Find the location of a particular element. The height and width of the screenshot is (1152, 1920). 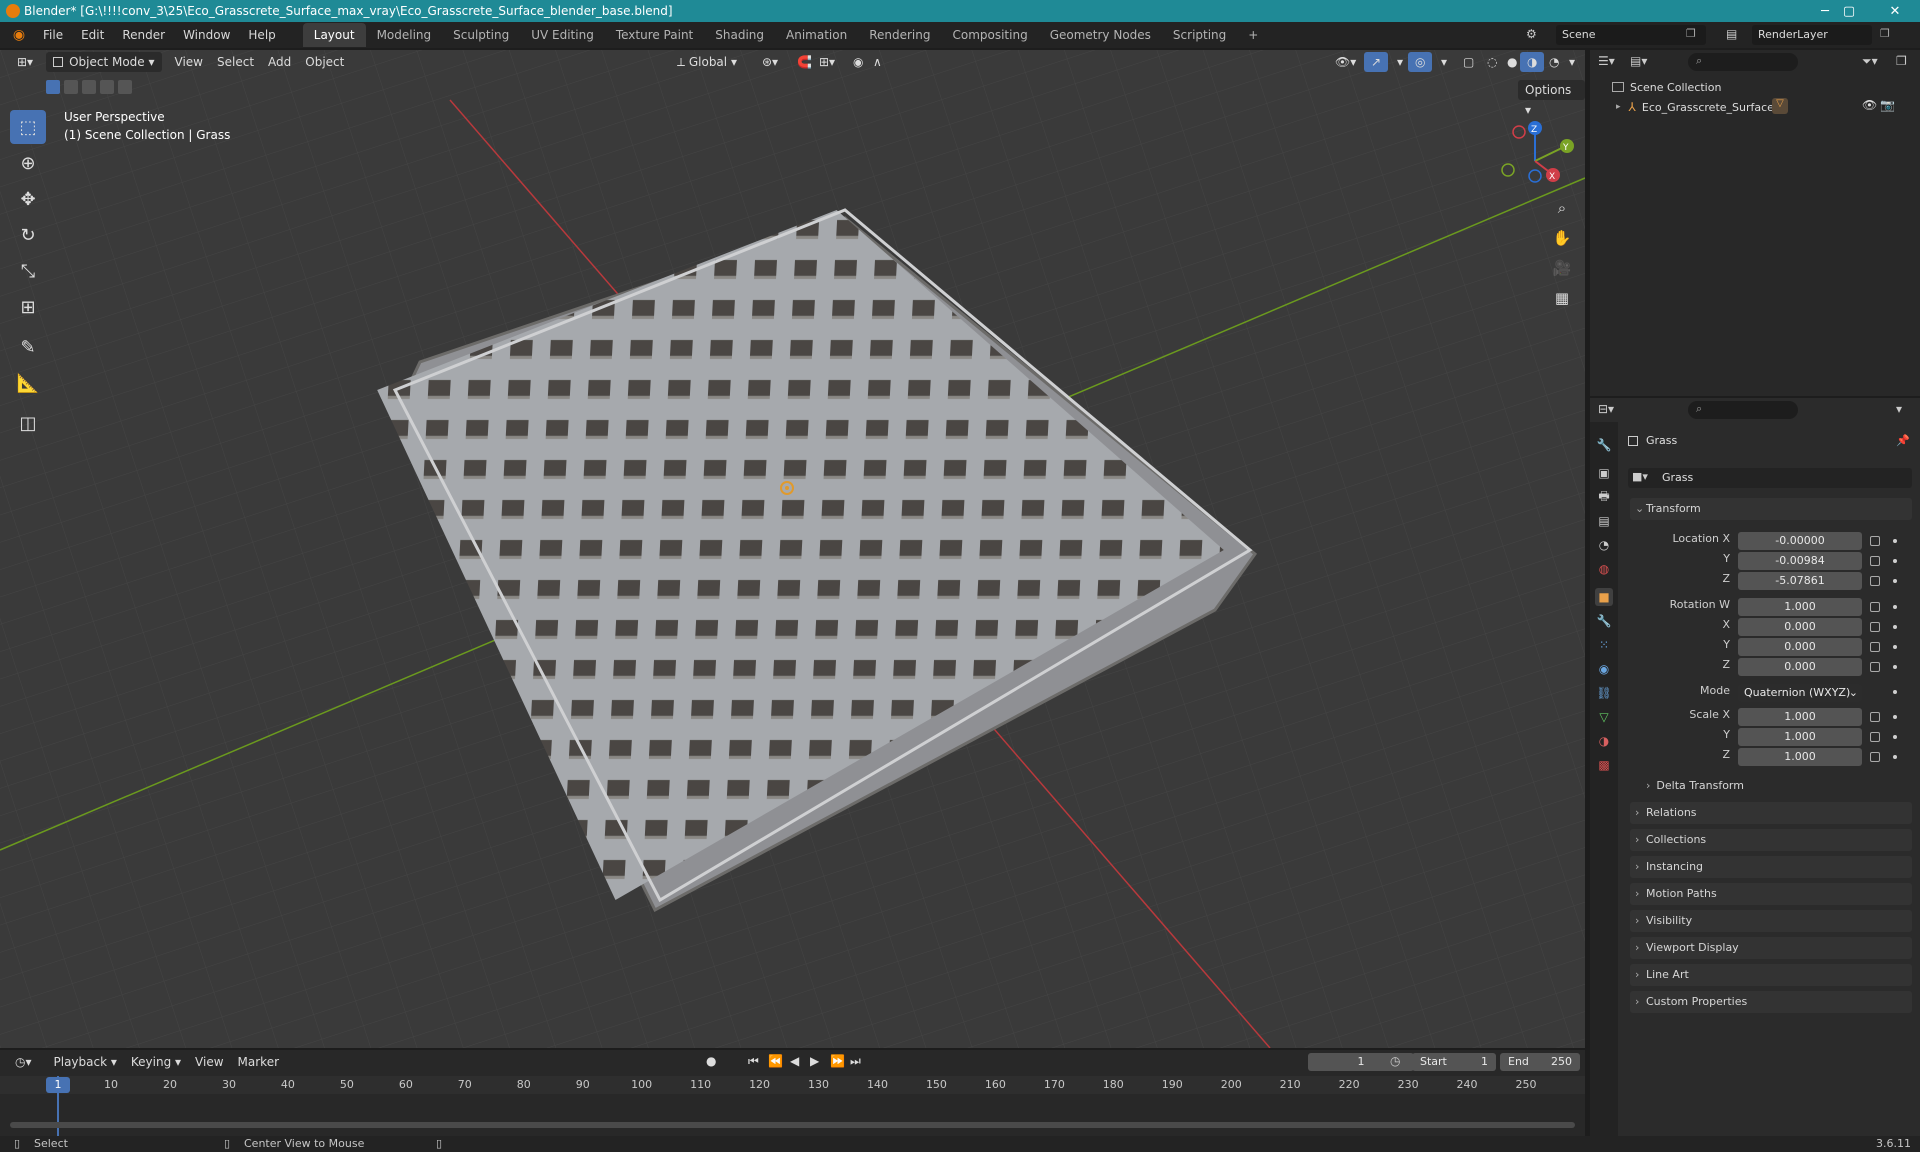

scale-x-field: 1.000 is located at coordinates (1800, 717).